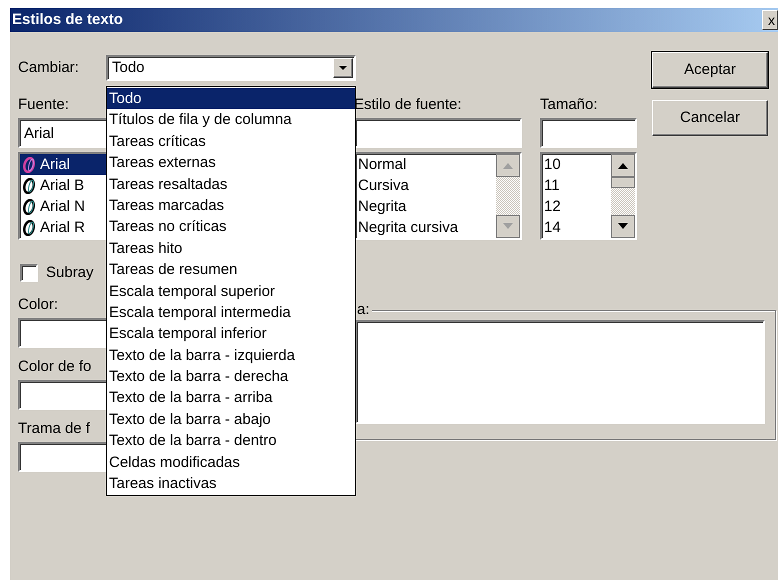  I want to click on field-label: Cambiar:, so click(49, 68).